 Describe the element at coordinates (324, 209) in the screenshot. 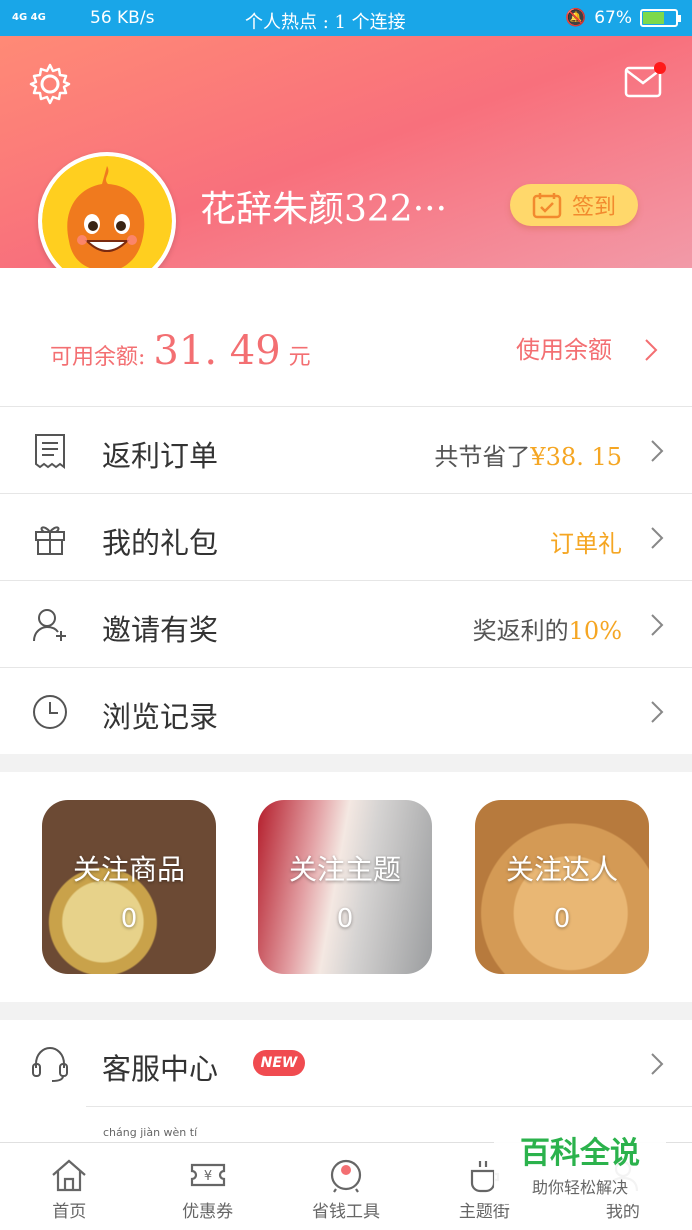

I see `username-text: 花辞朱颜322···` at that location.